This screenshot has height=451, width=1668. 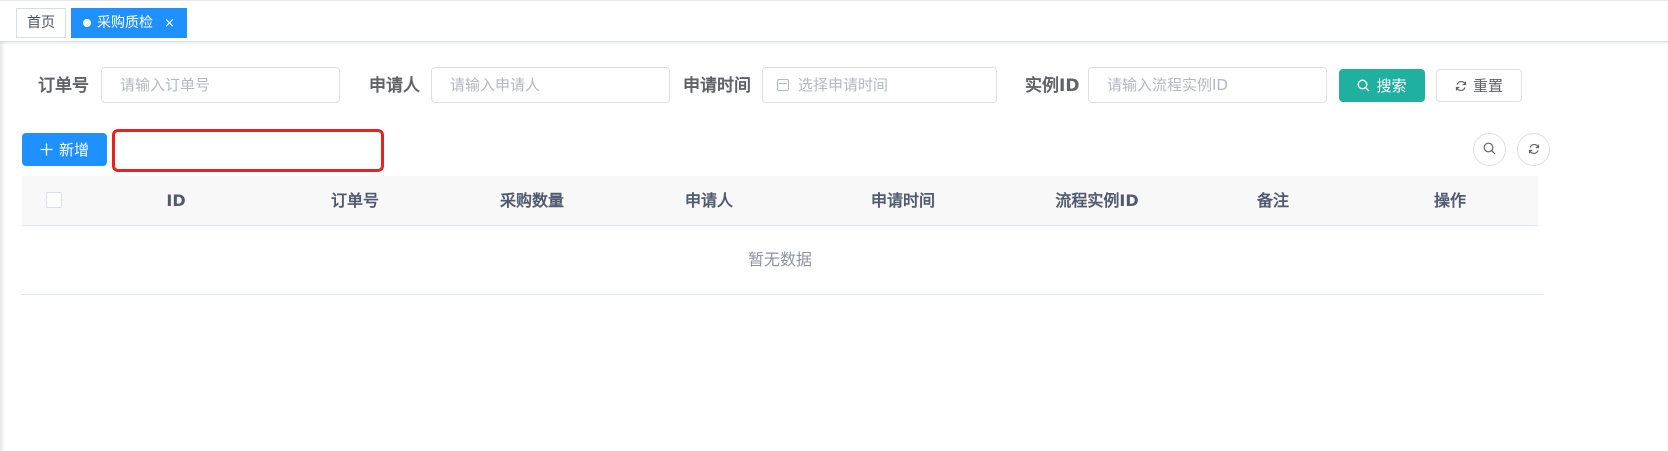 What do you see at coordinates (355, 200) in the screenshot?
I see `column-header-order-number: 订单号` at bounding box center [355, 200].